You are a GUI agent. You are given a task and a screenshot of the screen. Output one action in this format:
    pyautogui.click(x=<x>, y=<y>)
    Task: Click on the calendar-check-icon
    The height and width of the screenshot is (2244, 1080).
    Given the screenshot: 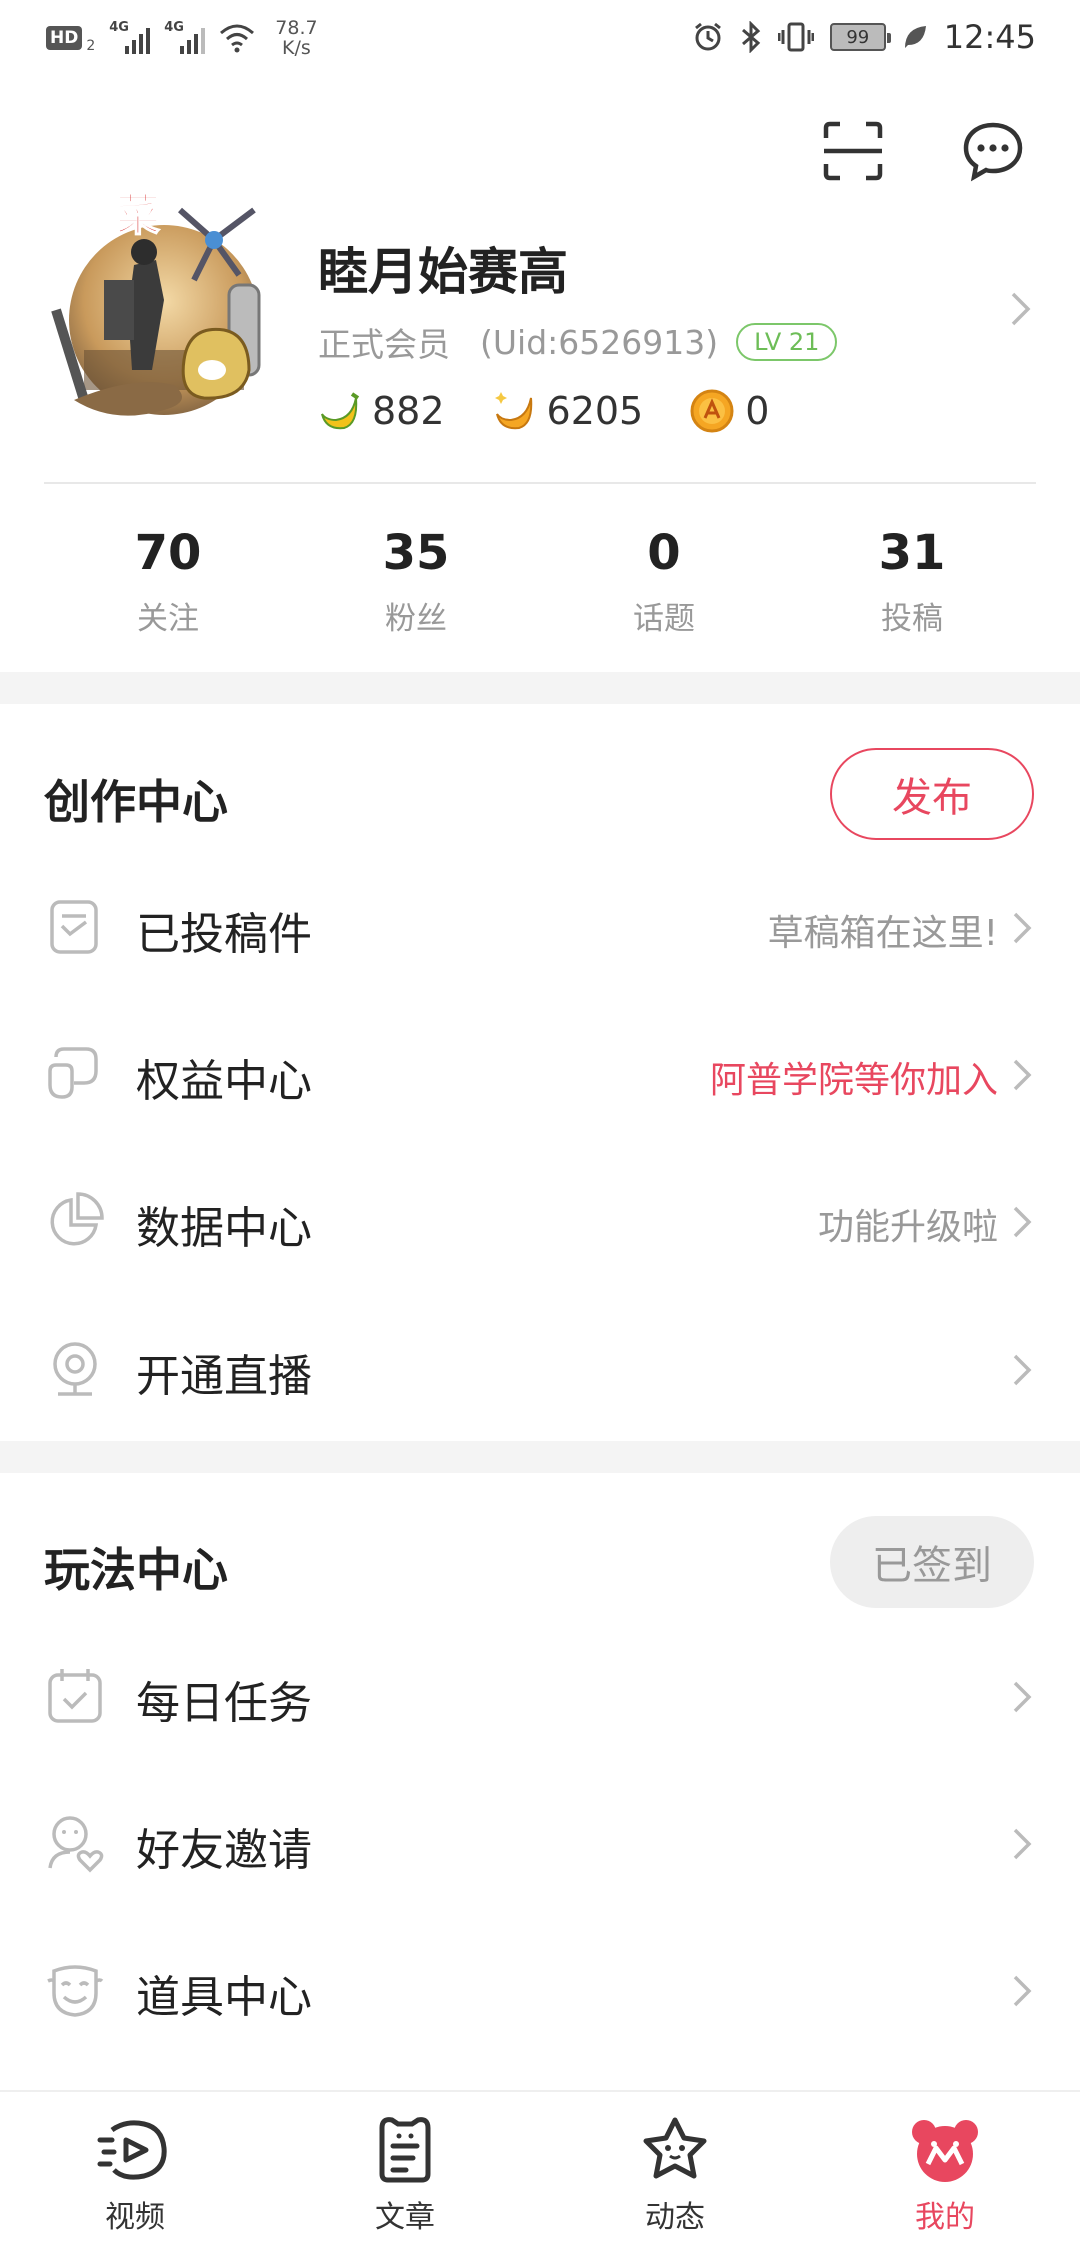 What is the action you would take?
    pyautogui.click(x=75, y=1696)
    